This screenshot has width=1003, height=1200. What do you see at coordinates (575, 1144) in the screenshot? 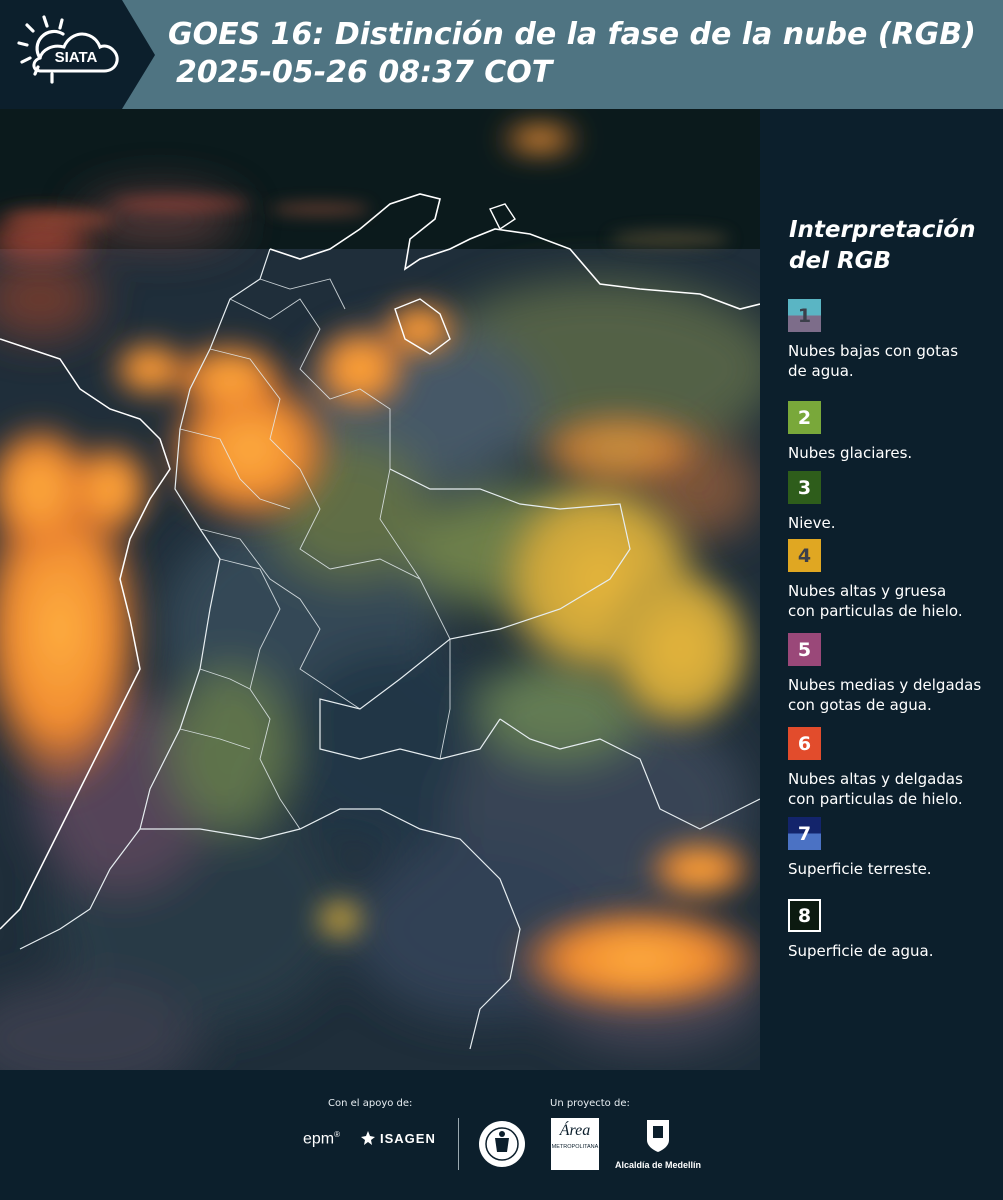
I see `area-metropolitana-logo: Área METROPOLITANA` at bounding box center [575, 1144].